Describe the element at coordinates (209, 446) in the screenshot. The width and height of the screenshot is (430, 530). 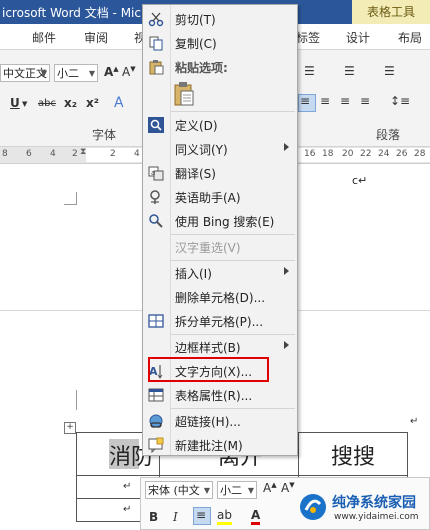
I see `menu-item-label: 新建批注(M)` at that location.